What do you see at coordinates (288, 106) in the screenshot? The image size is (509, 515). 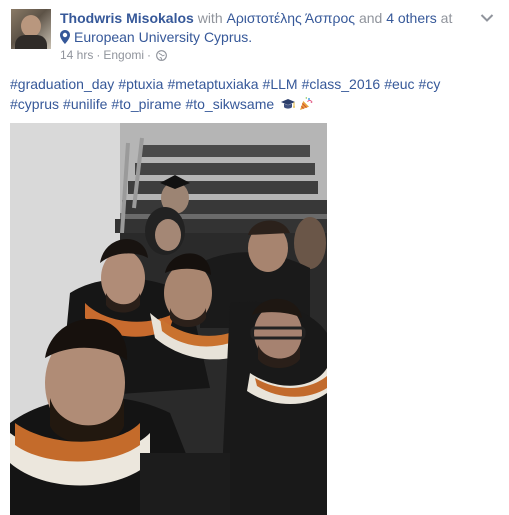 I see `graduation-cap-icon` at bounding box center [288, 106].